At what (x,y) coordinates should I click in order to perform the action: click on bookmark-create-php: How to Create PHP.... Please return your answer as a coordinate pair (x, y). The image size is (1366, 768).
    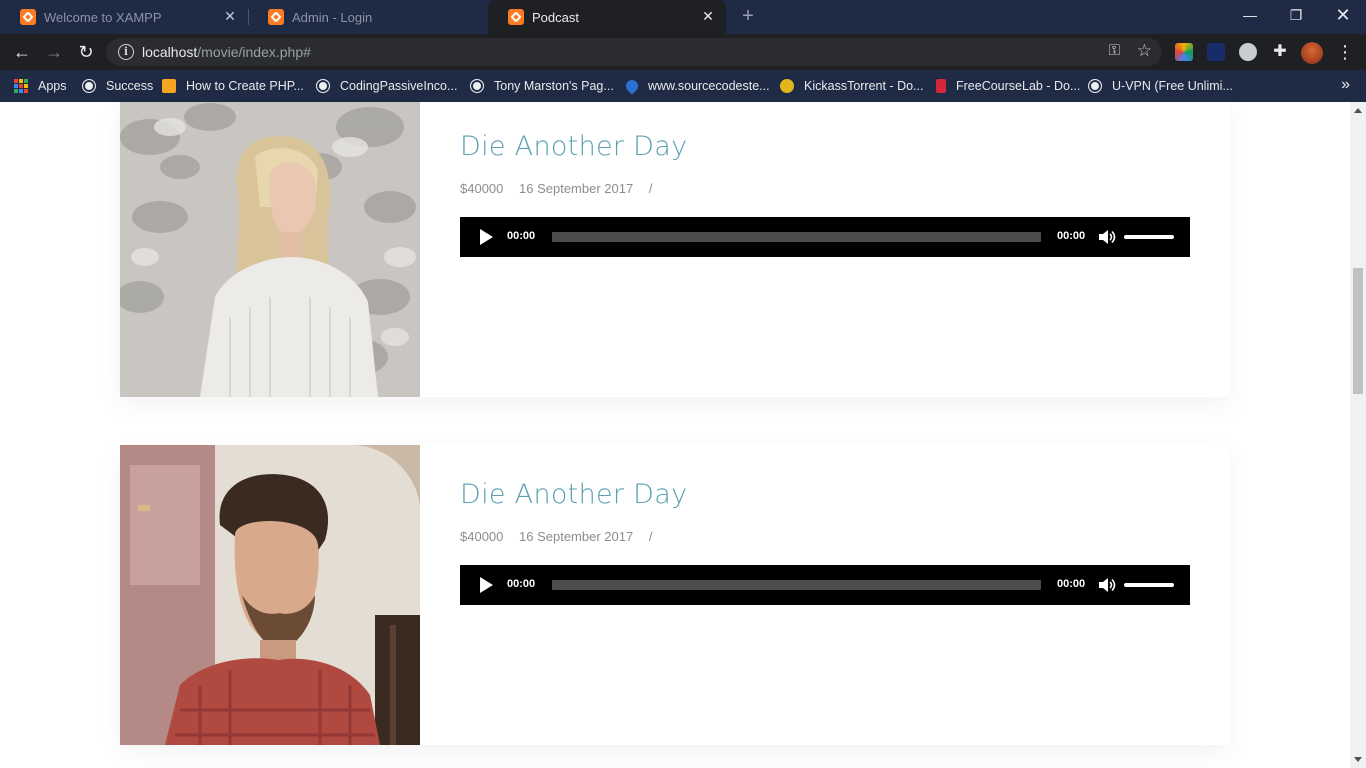
    Looking at the image, I should click on (233, 86).